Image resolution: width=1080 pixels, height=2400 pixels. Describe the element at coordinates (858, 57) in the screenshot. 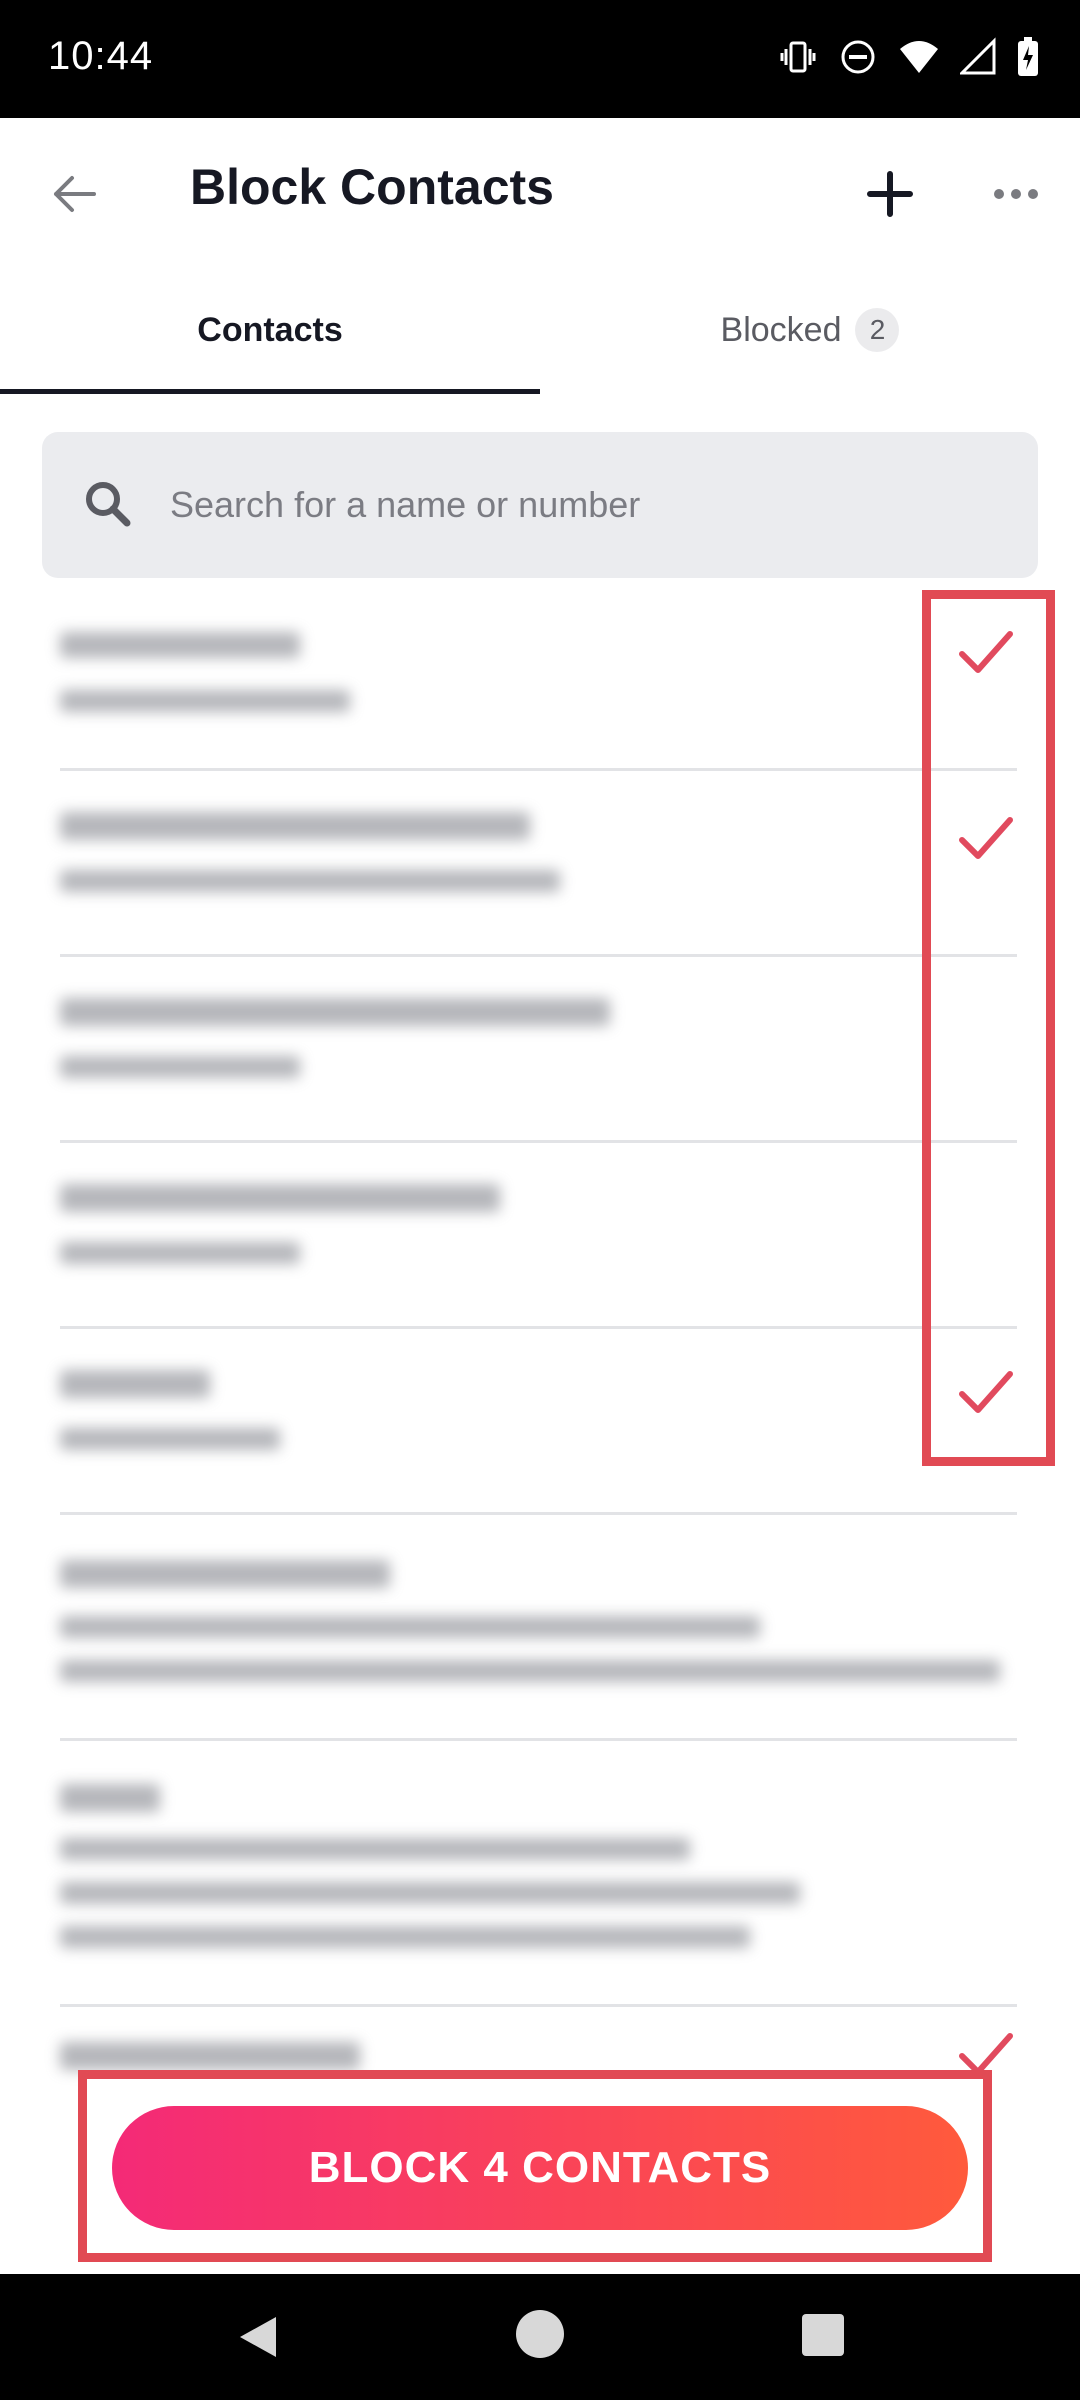

I see `do-not-disturb-icon` at that location.